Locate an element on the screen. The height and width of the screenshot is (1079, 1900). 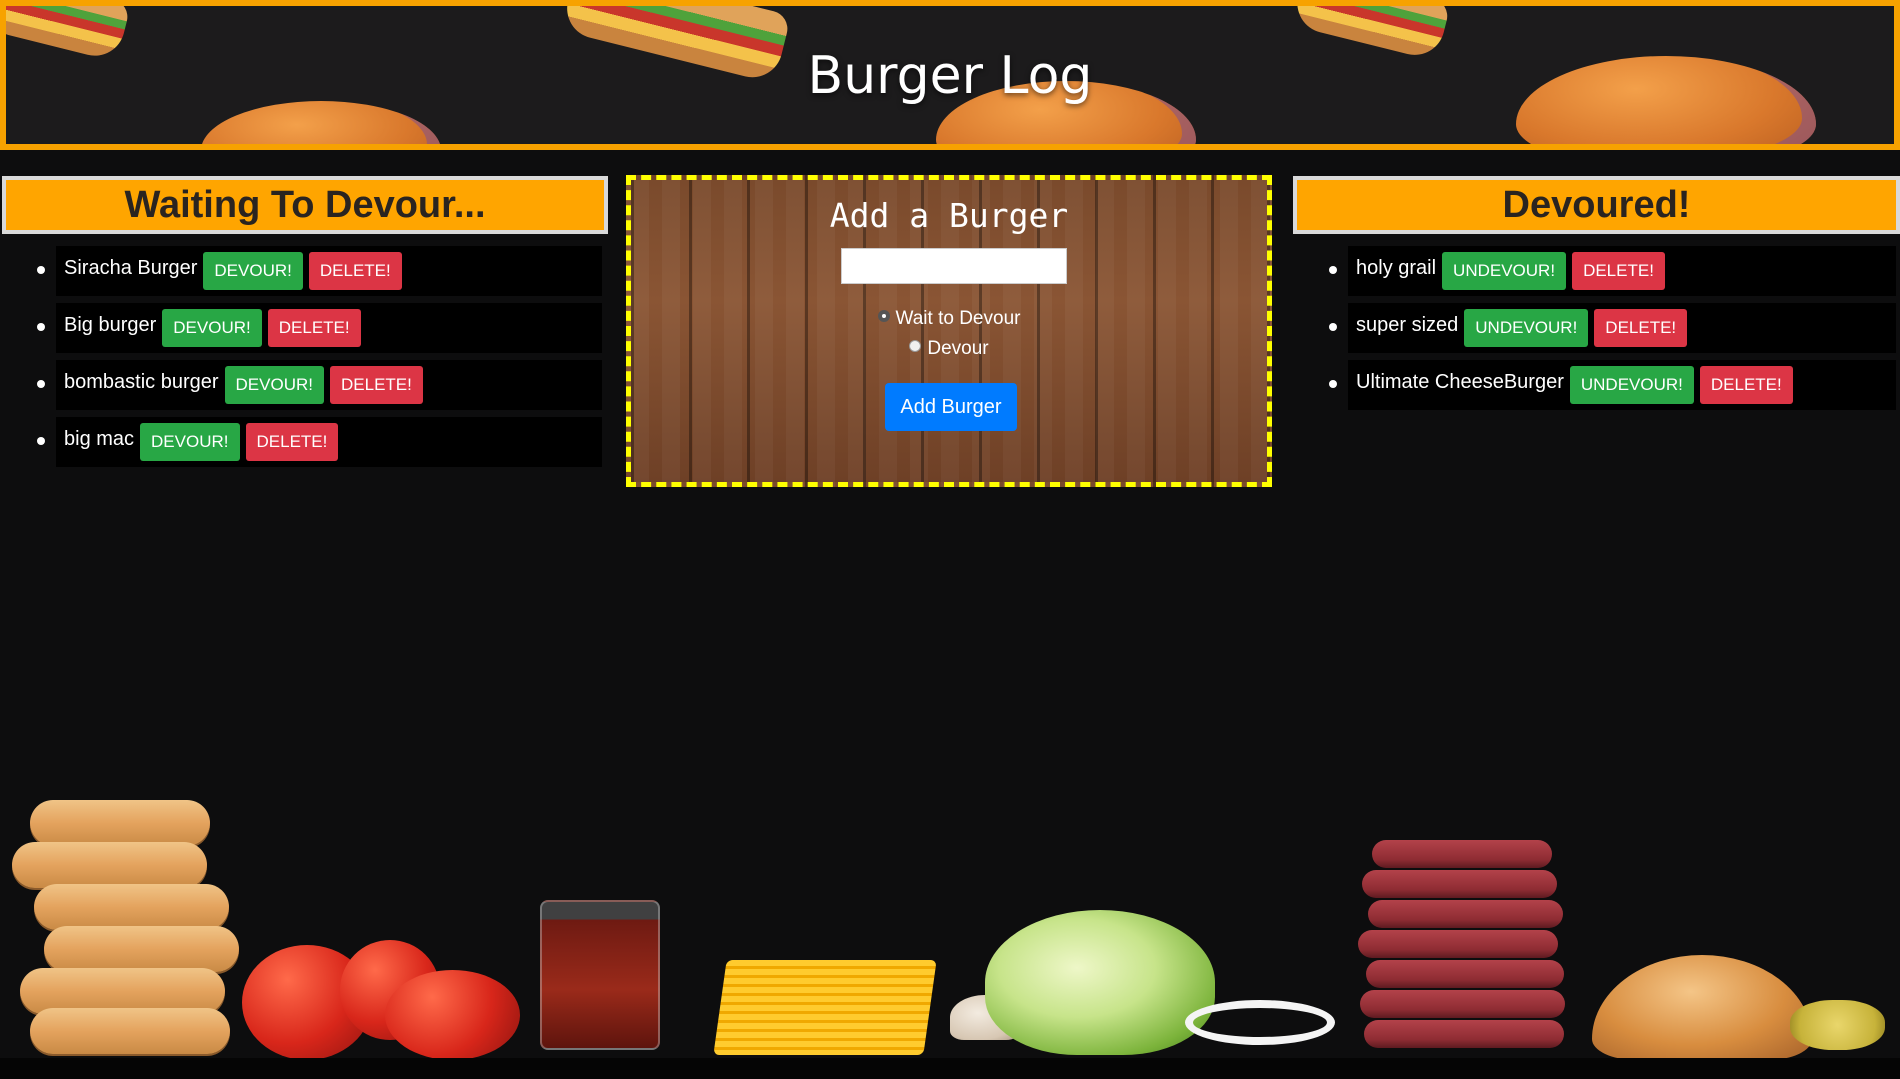
list-item: holy grail UNDEVOUR! DELETE! is located at coordinates (1612, 271).